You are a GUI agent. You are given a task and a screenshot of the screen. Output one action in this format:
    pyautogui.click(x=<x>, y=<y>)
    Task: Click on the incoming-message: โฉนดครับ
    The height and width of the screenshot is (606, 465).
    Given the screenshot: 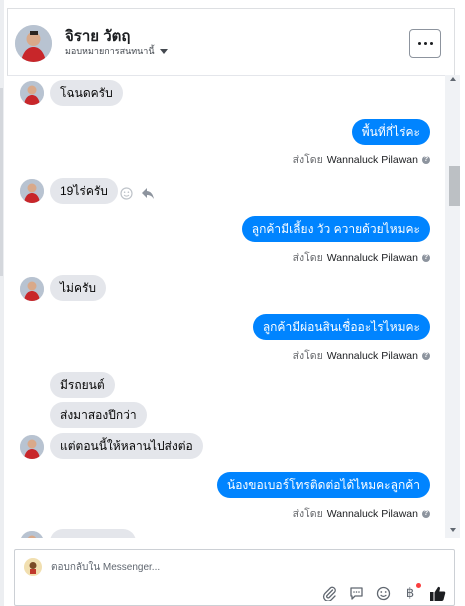 What is the action you would take?
    pyautogui.click(x=86, y=93)
    